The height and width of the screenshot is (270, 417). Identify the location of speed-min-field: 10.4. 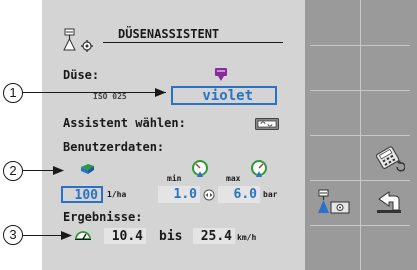
(125, 236).